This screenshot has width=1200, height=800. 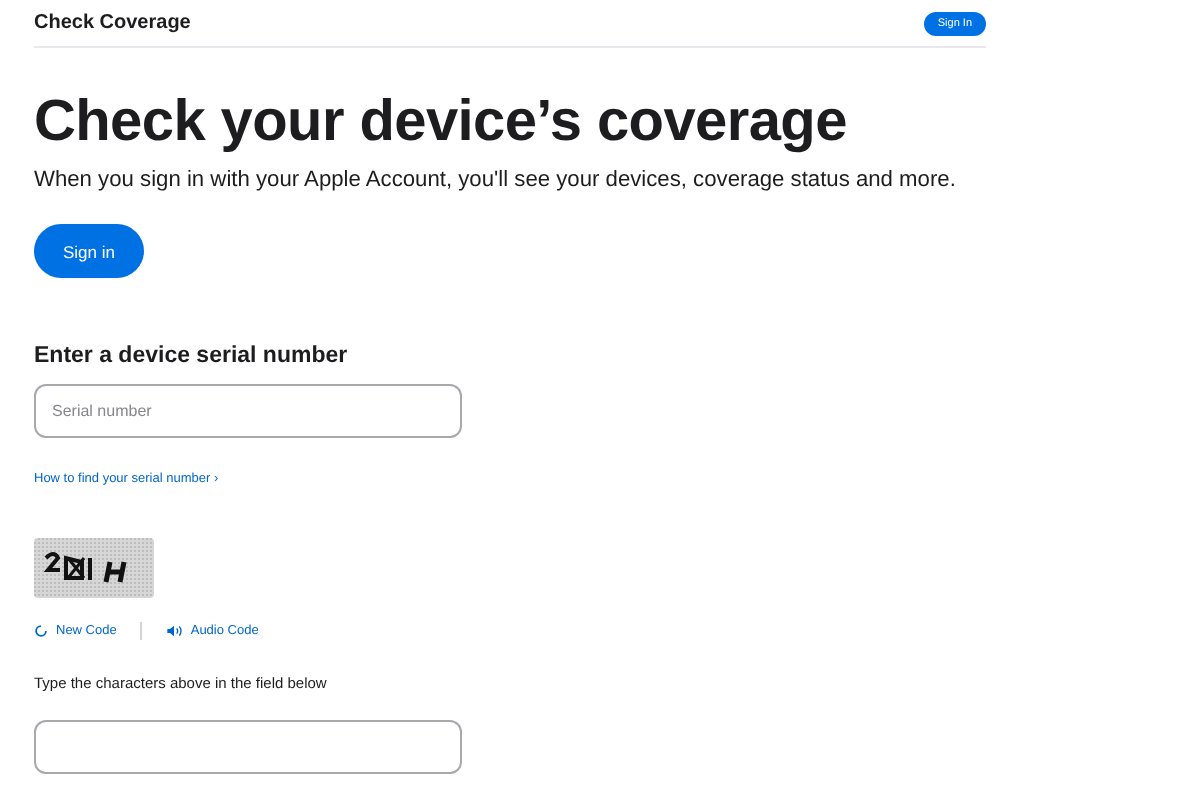 I want to click on section-heading: Enter a device serial number, so click(x=192, y=356).